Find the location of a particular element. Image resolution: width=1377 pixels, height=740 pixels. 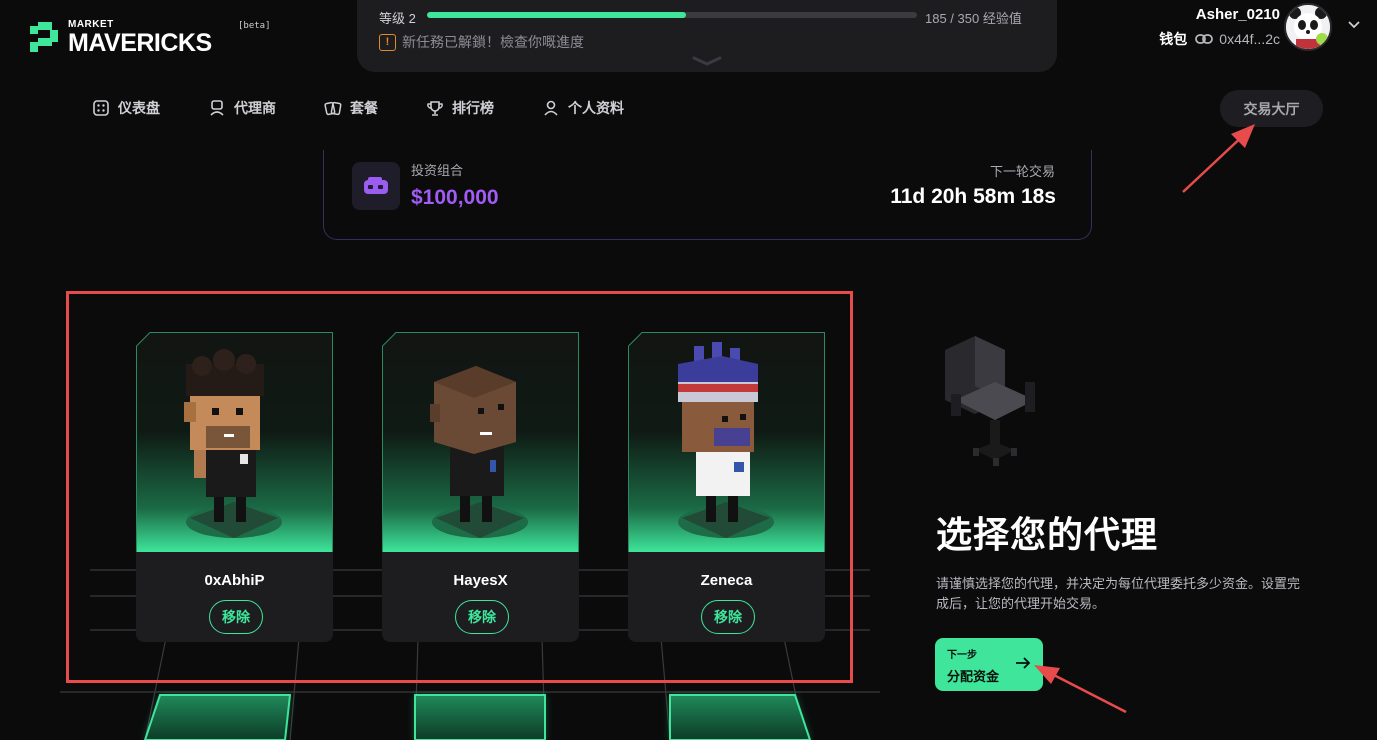

nav-item-agents: 代理商 is located at coordinates (242, 108).